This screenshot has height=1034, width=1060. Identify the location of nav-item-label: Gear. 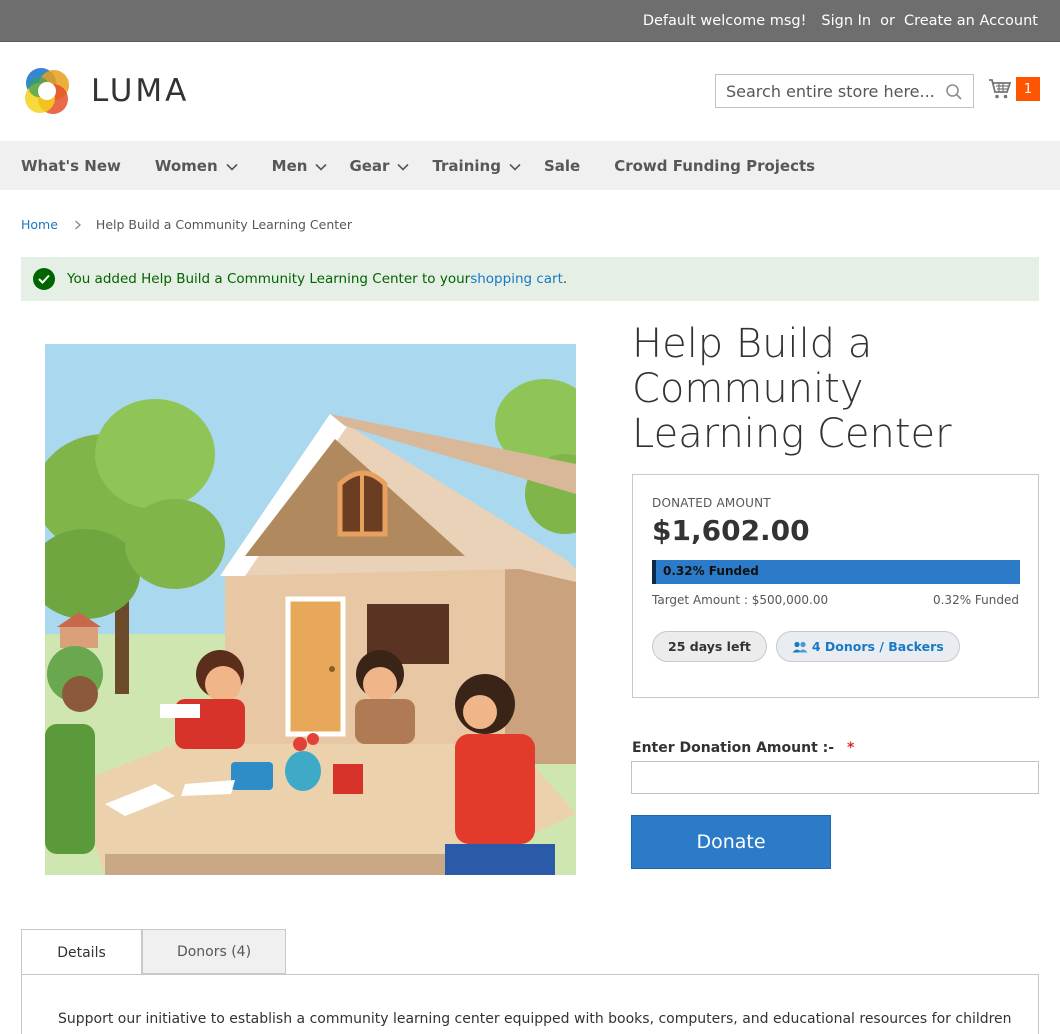
(369, 165).